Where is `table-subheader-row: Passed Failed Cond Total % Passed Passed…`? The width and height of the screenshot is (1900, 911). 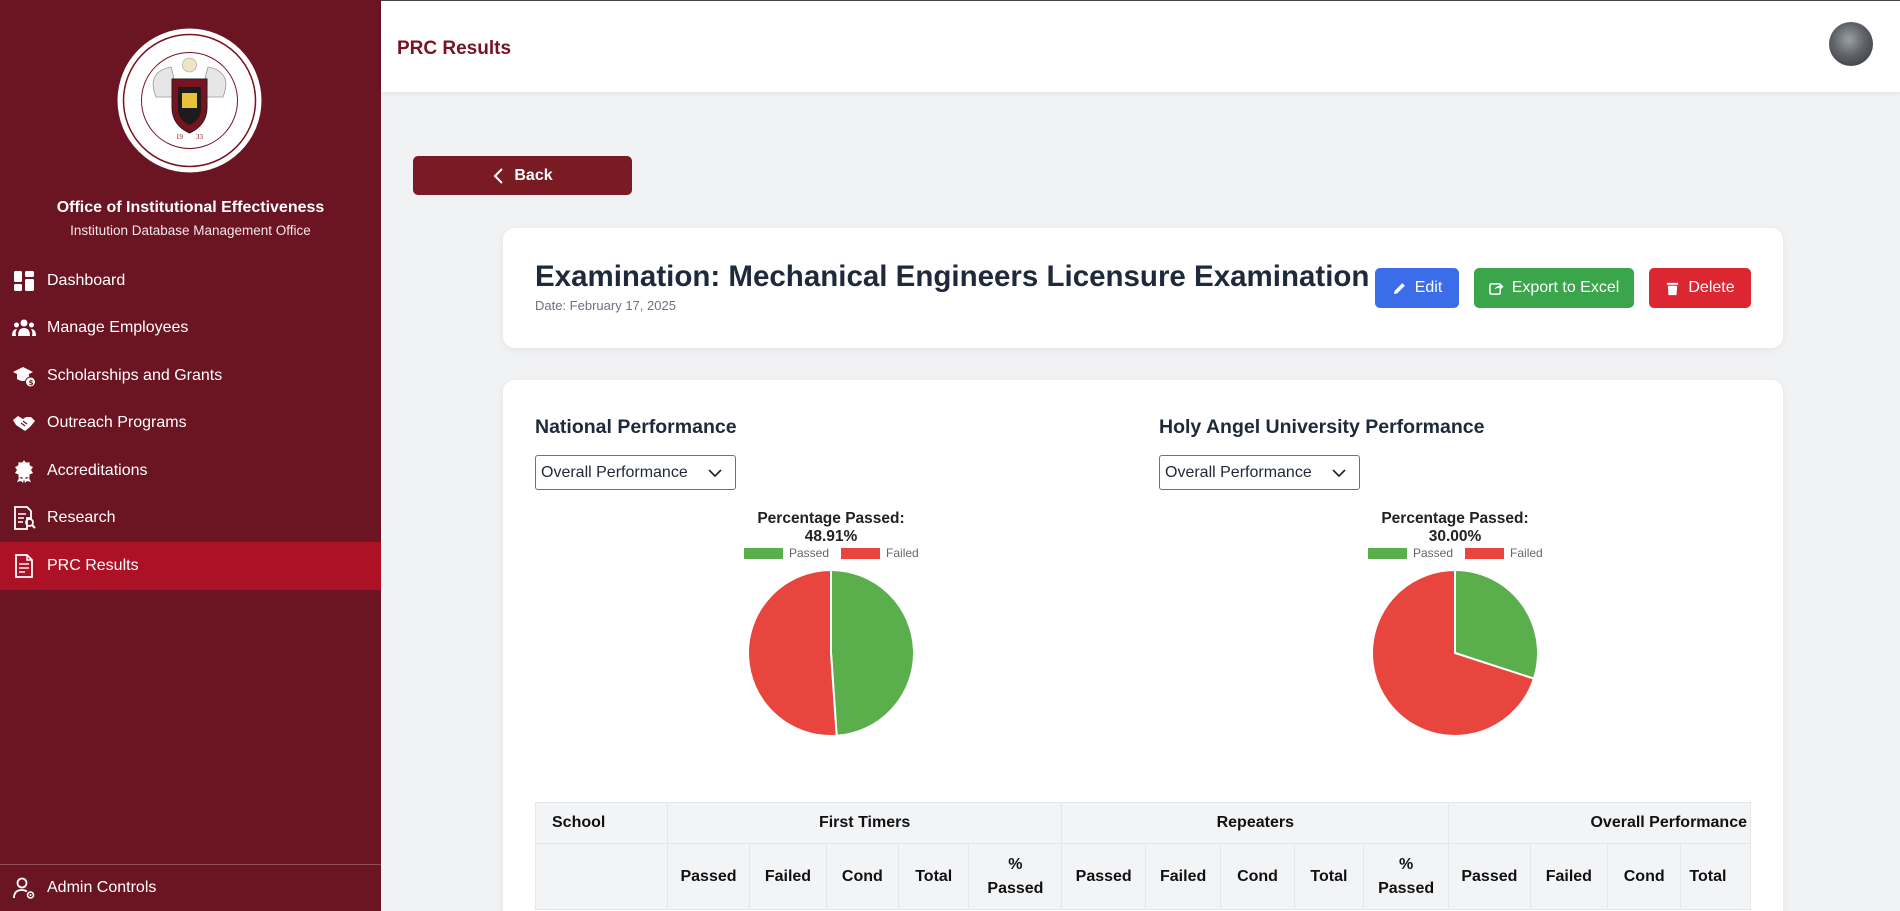
table-subheader-row: Passed Failed Cond Total % Passed Passed… is located at coordinates (1143, 876).